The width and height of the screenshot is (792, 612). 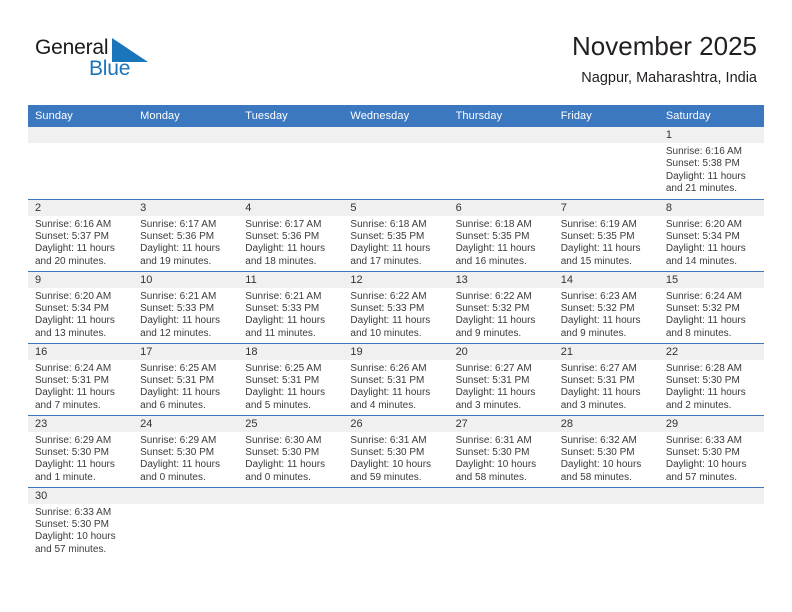 What do you see at coordinates (396, 279) in the screenshot?
I see `day-number: 12` at bounding box center [396, 279].